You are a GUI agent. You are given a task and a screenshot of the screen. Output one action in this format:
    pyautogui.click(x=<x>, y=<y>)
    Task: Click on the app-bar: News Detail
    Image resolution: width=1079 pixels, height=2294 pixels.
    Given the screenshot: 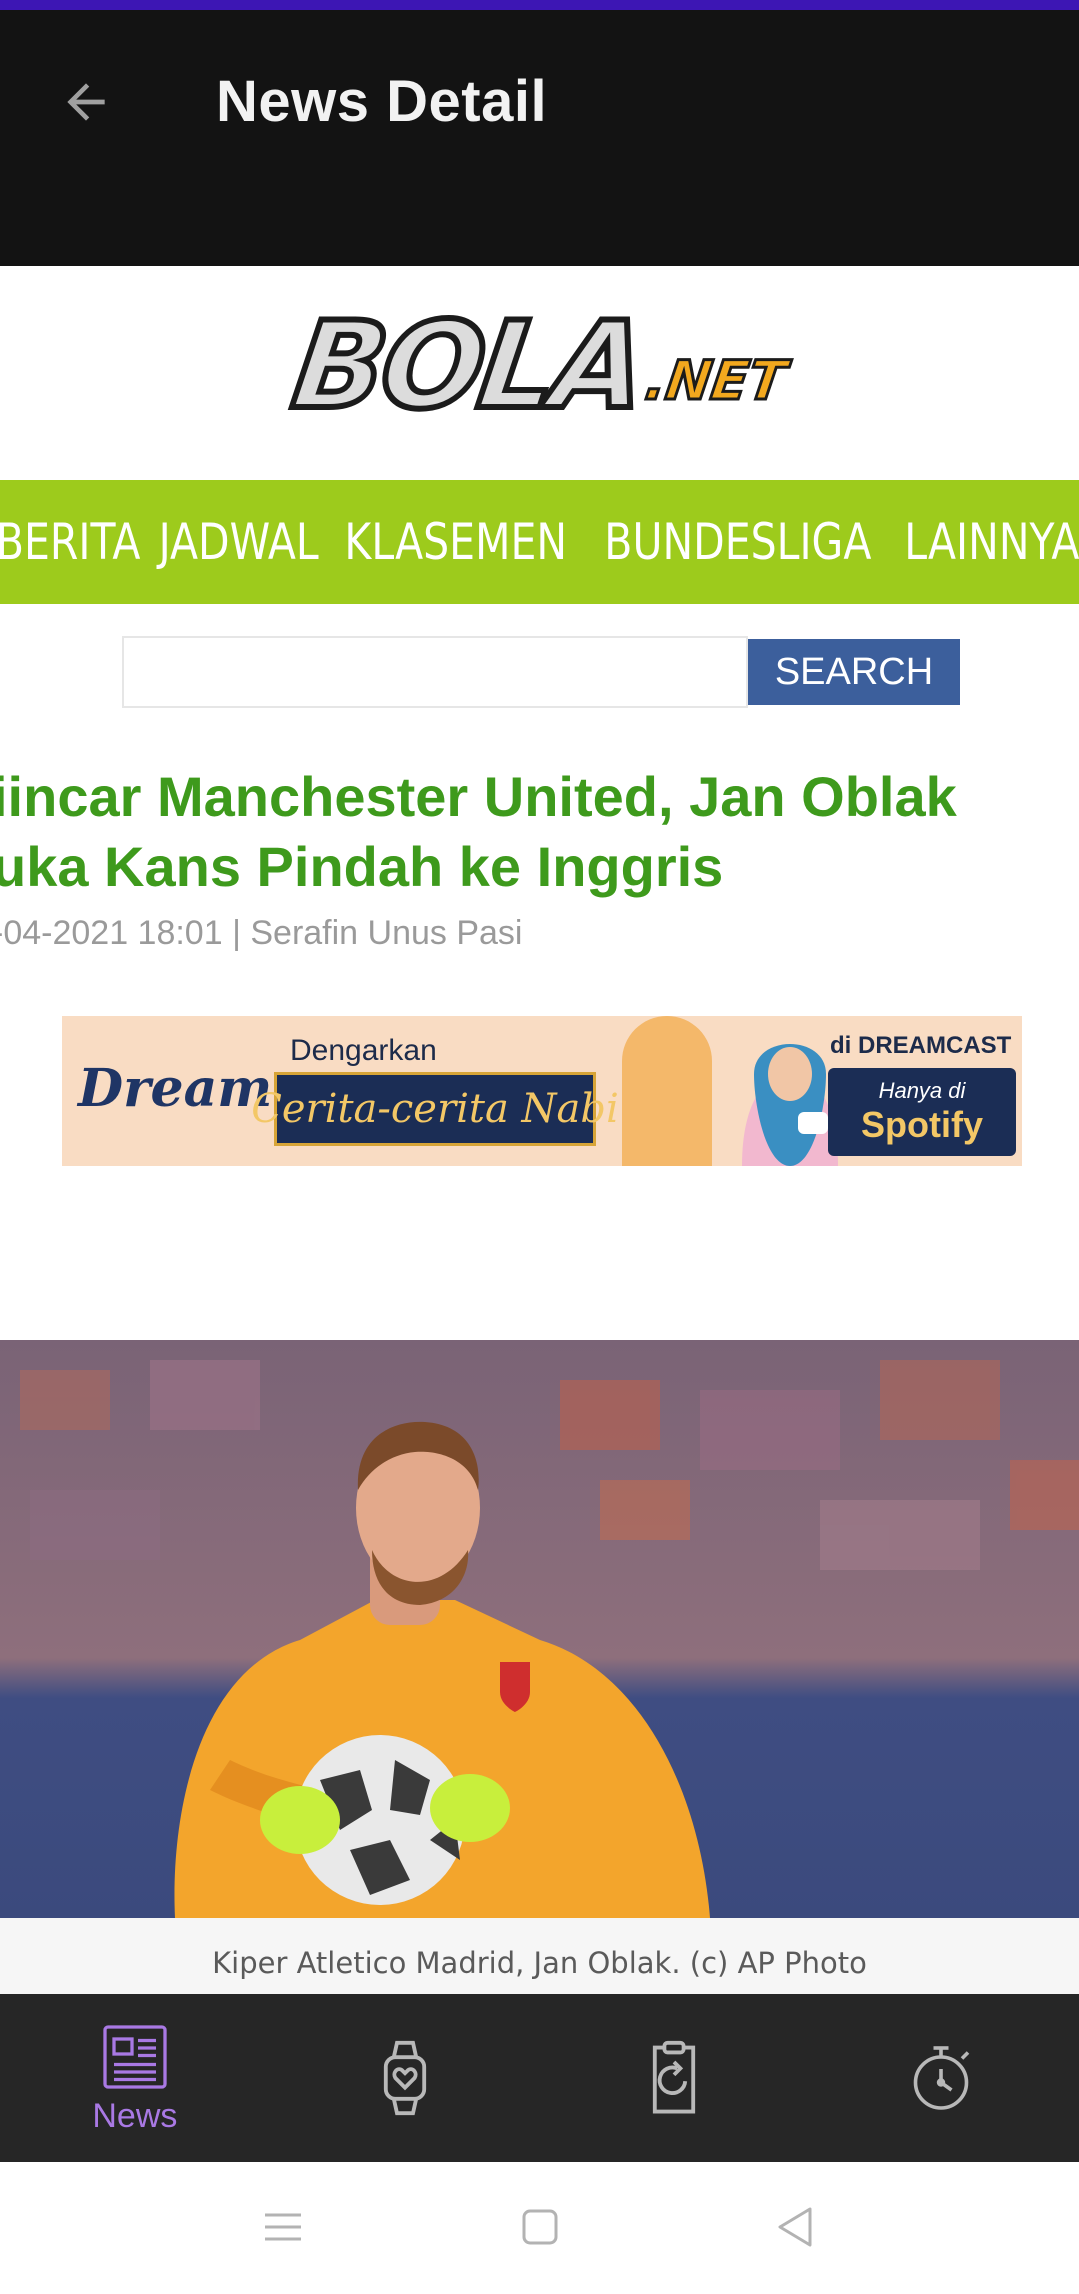 What is the action you would take?
    pyautogui.click(x=539, y=138)
    